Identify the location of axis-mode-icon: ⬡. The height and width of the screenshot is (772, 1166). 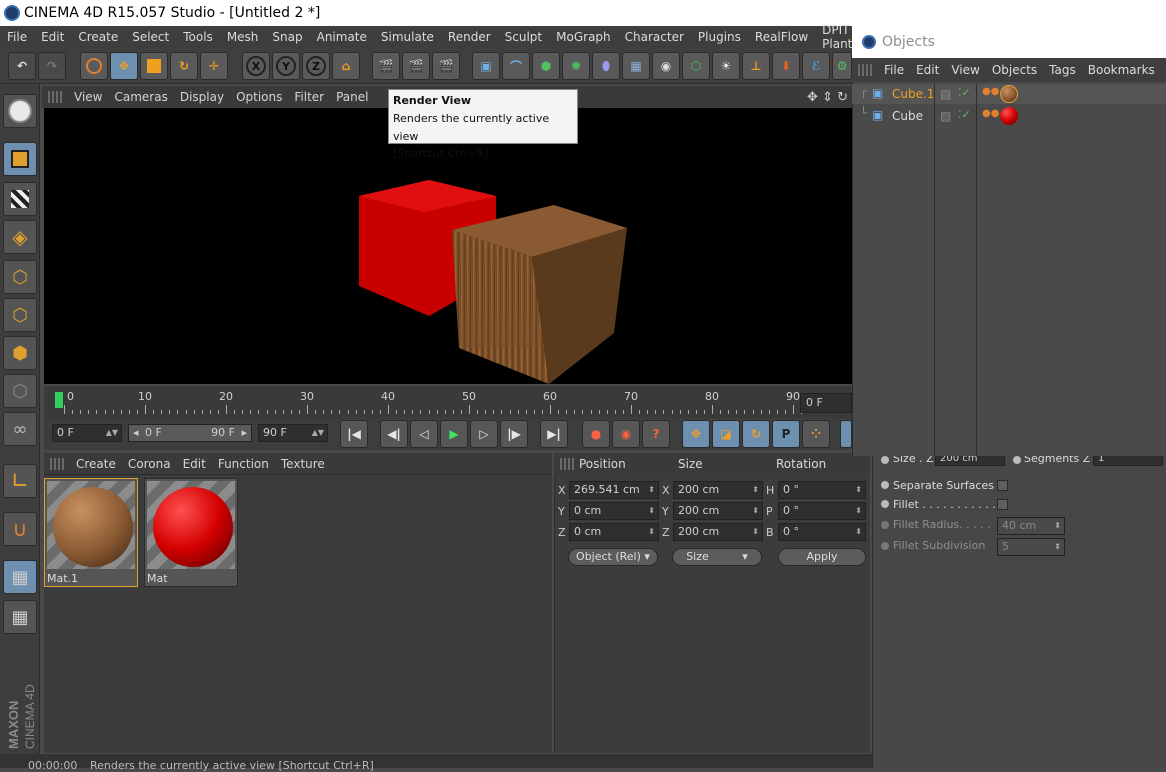
(20, 391).